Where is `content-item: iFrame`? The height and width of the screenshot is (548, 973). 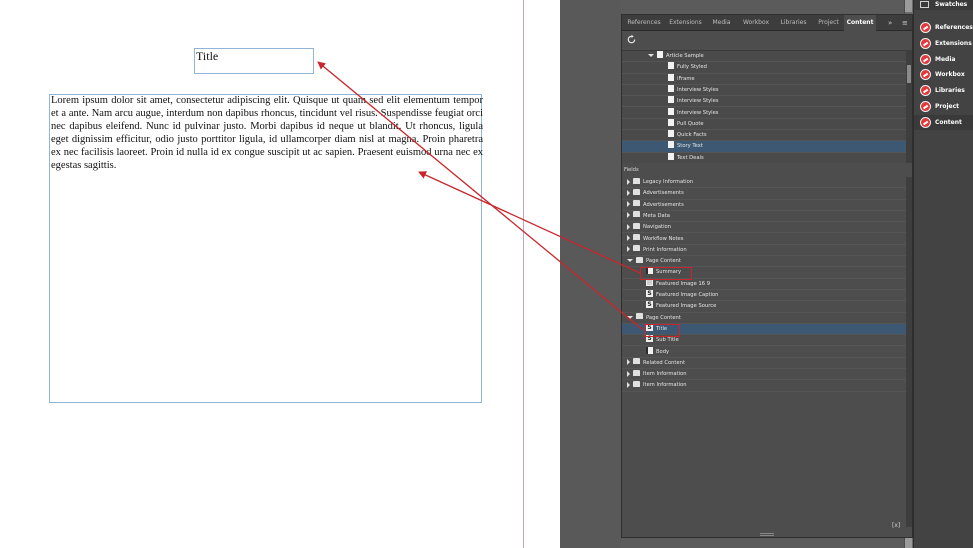 content-item: iFrame is located at coordinates (764, 79).